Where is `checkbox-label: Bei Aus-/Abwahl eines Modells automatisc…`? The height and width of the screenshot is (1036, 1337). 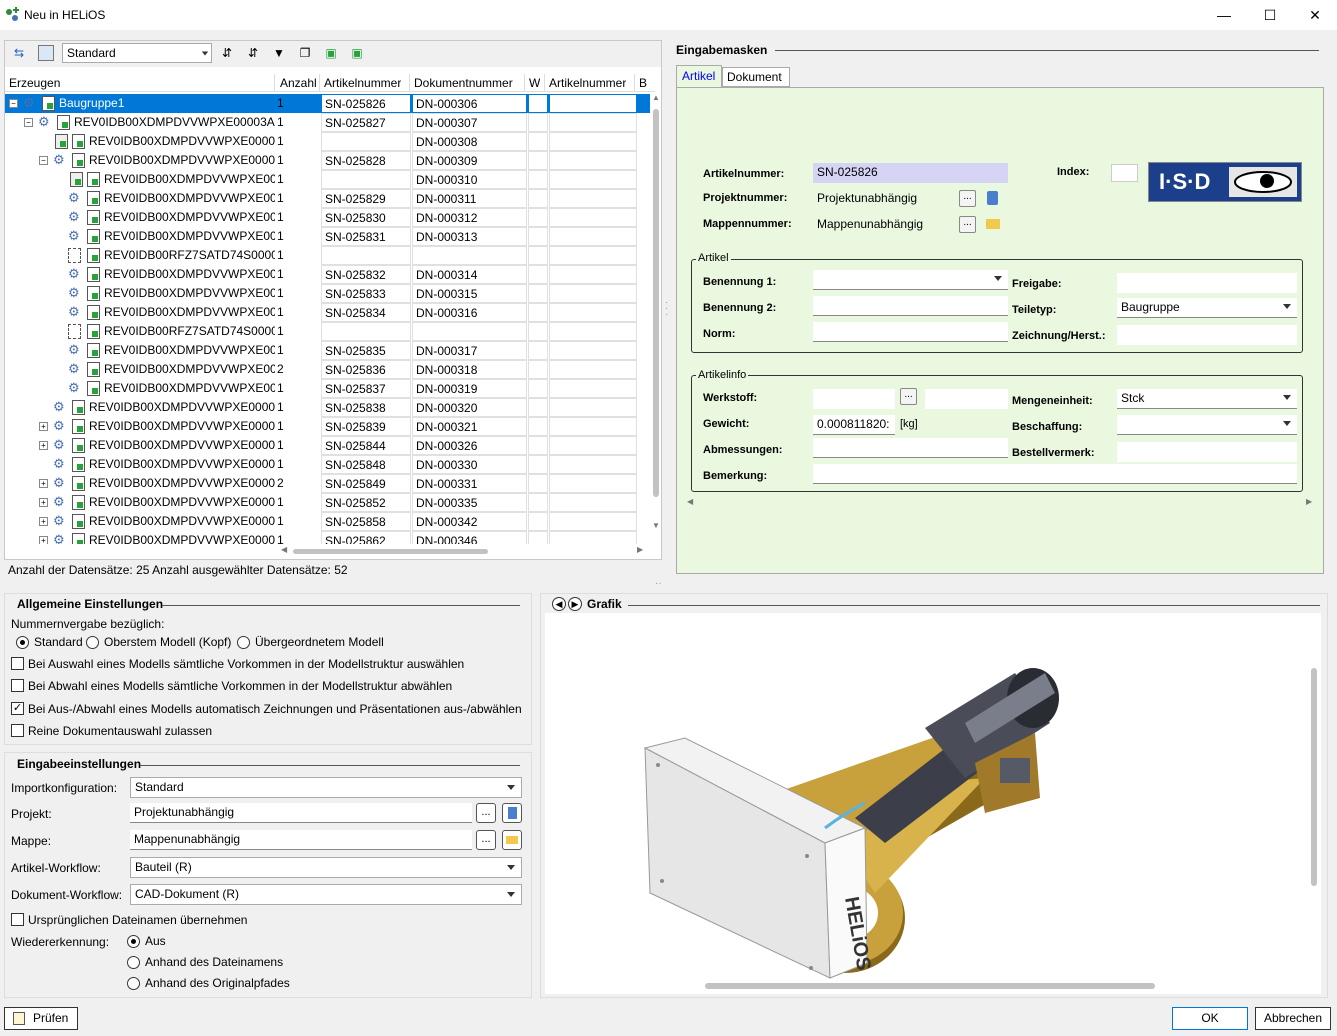
checkbox-label: Bei Aus-/Abwahl eines Modells automatisc… is located at coordinates (275, 709).